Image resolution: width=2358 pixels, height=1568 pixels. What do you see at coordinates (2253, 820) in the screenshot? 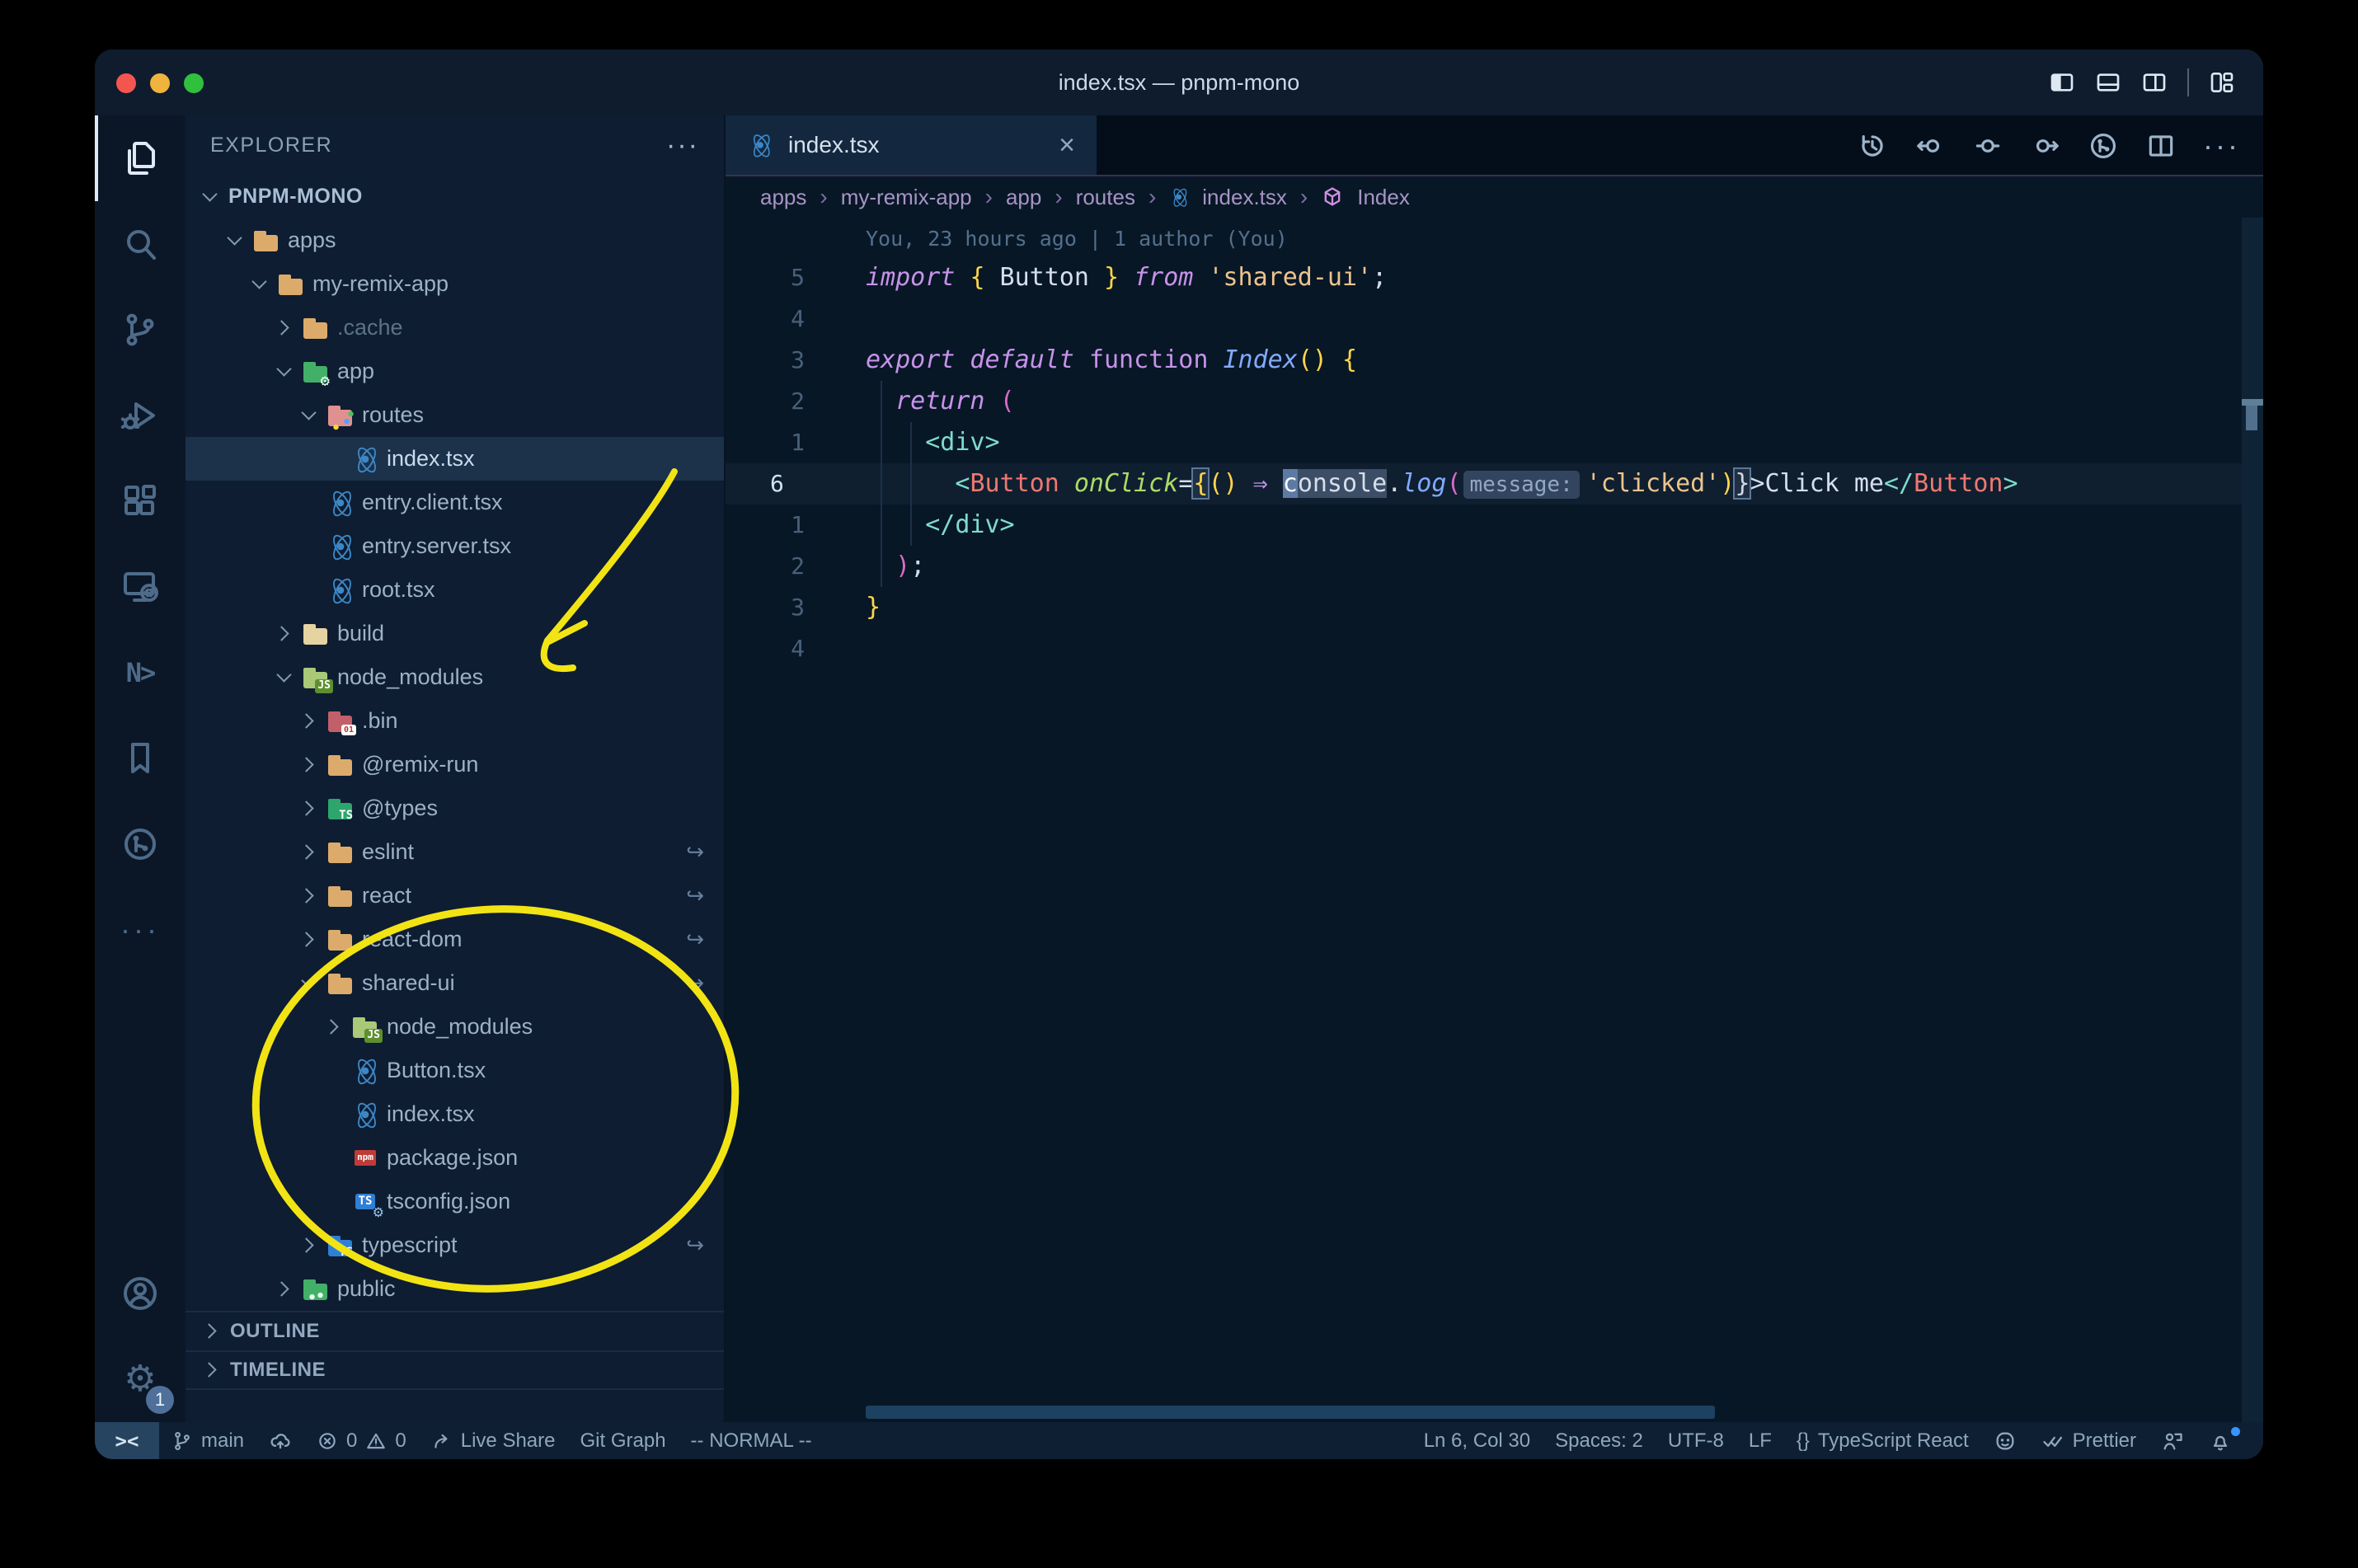
I see `vertical-scrollbar` at bounding box center [2253, 820].